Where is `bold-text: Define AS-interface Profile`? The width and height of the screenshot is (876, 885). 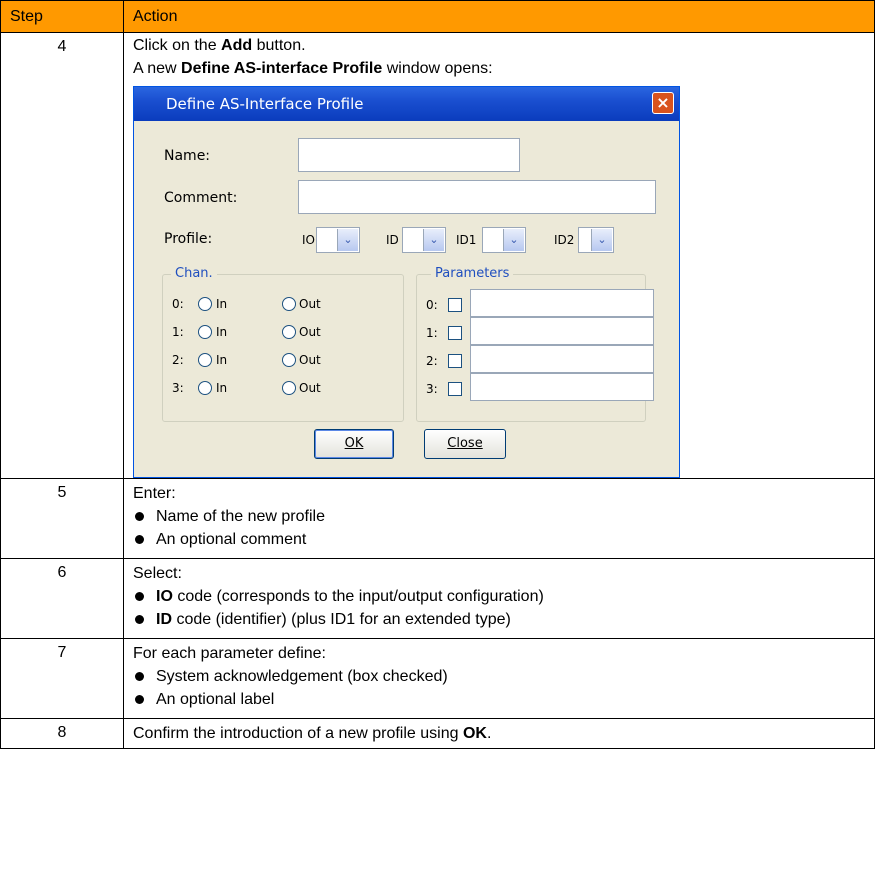
bold-text: Define AS-interface Profile is located at coordinates (282, 68).